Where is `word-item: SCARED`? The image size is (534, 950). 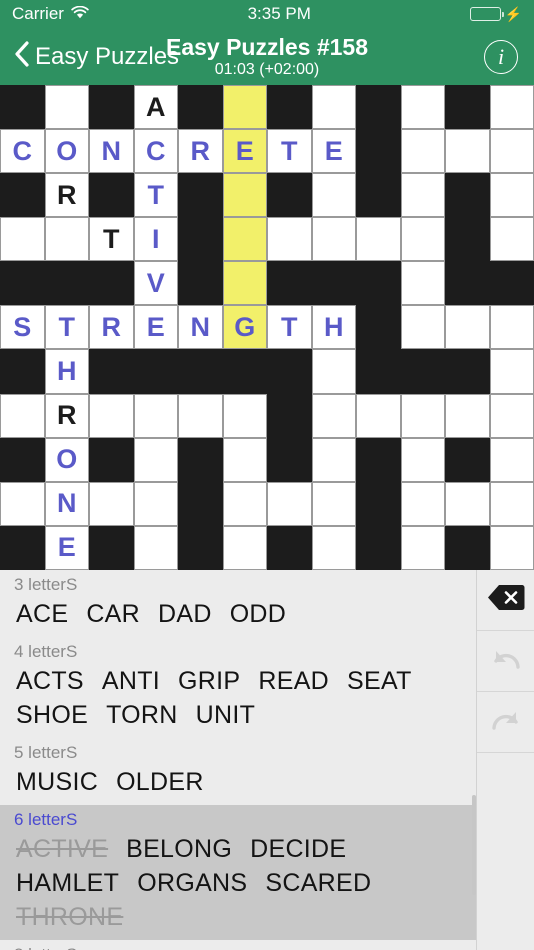 word-item: SCARED is located at coordinates (318, 883).